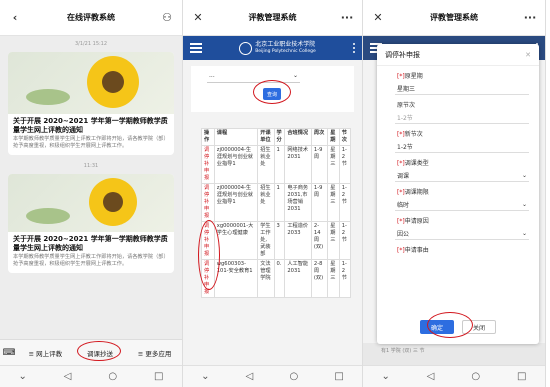 This screenshot has width=550, height=387. What do you see at coordinates (91, 18) in the screenshot?
I see `wechat-header: ‹ 在线评教系统 ⚇` at bounding box center [91, 18].